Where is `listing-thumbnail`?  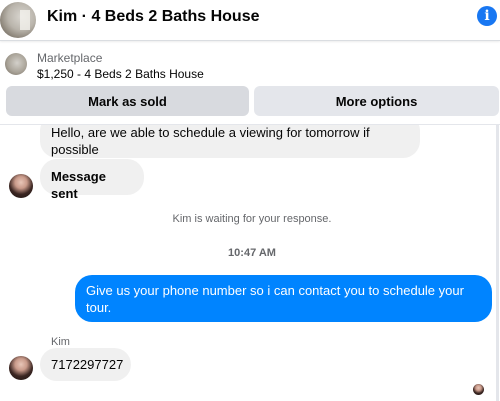
listing-thumbnail is located at coordinates (16, 64).